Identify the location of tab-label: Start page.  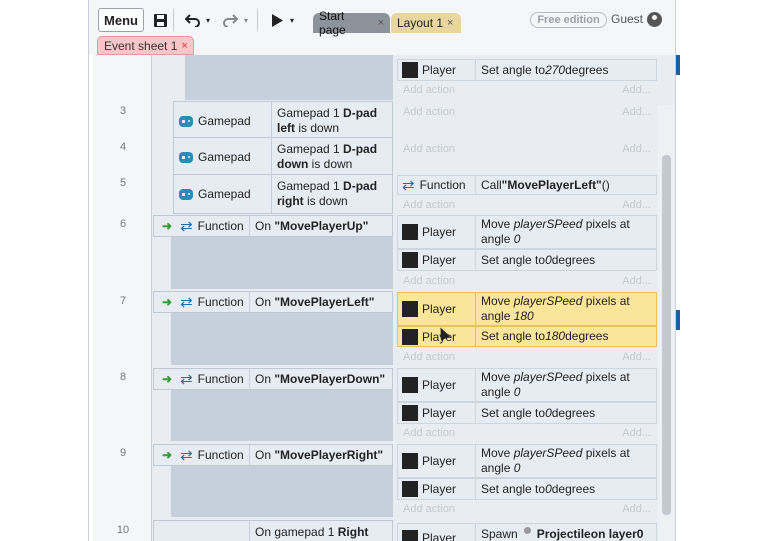
(332, 23).